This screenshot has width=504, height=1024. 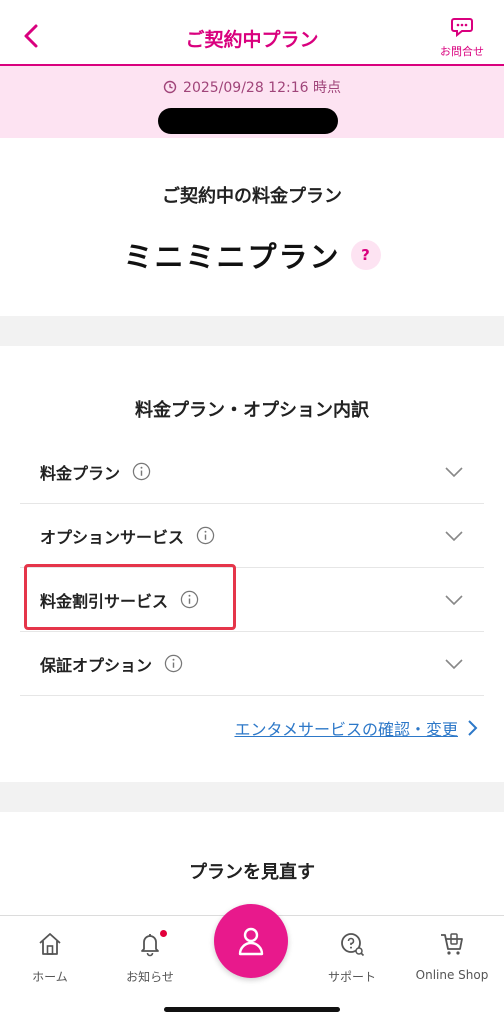 I want to click on notification-badge, so click(x=163, y=933).